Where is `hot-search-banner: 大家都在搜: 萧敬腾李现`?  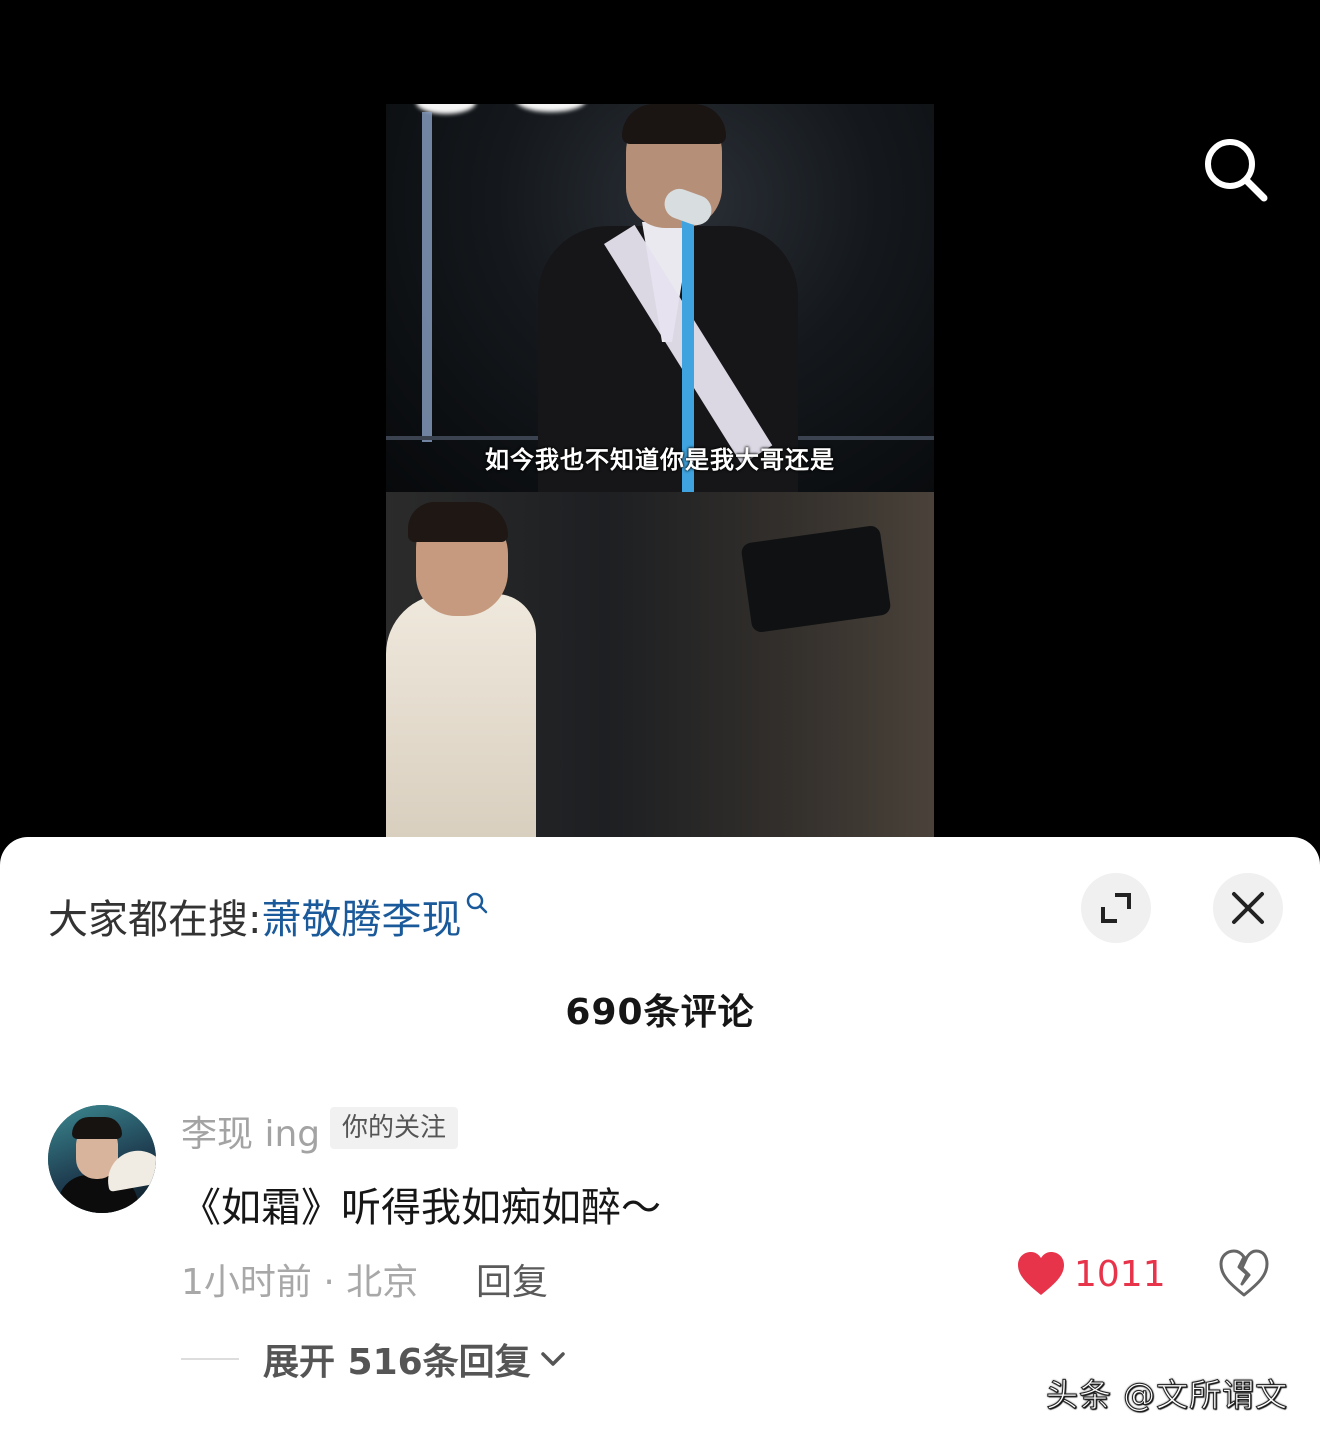
hot-search-banner: 大家都在搜: 萧敬腾李现 is located at coordinates (268, 916).